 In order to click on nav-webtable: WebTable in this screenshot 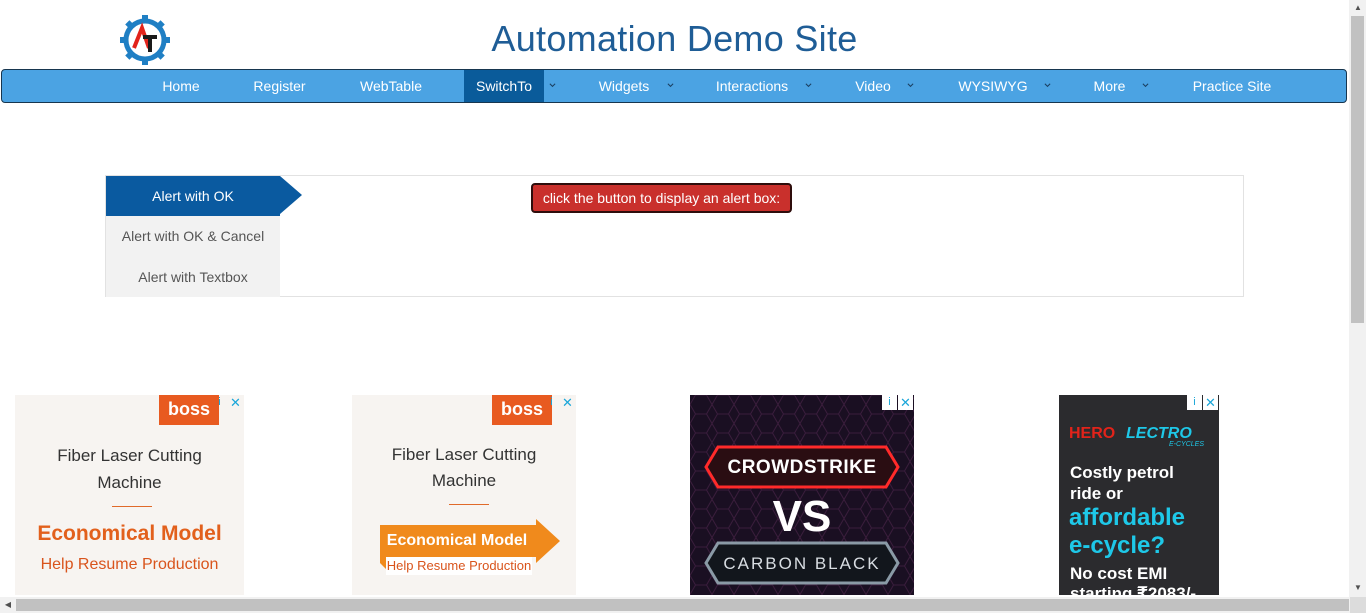, I will do `click(391, 86)`.